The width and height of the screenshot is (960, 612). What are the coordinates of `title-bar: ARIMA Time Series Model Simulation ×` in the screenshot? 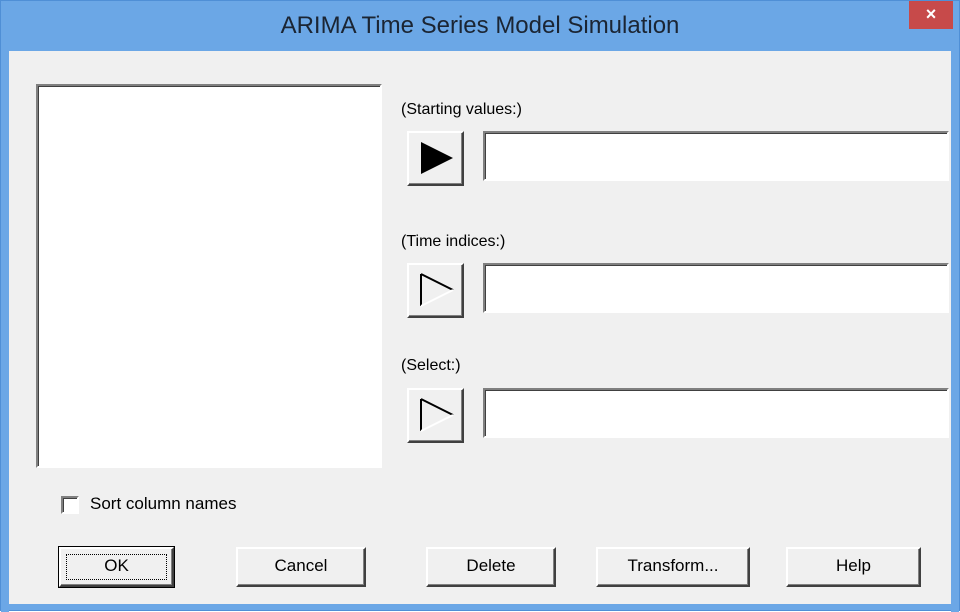 It's located at (480, 26).